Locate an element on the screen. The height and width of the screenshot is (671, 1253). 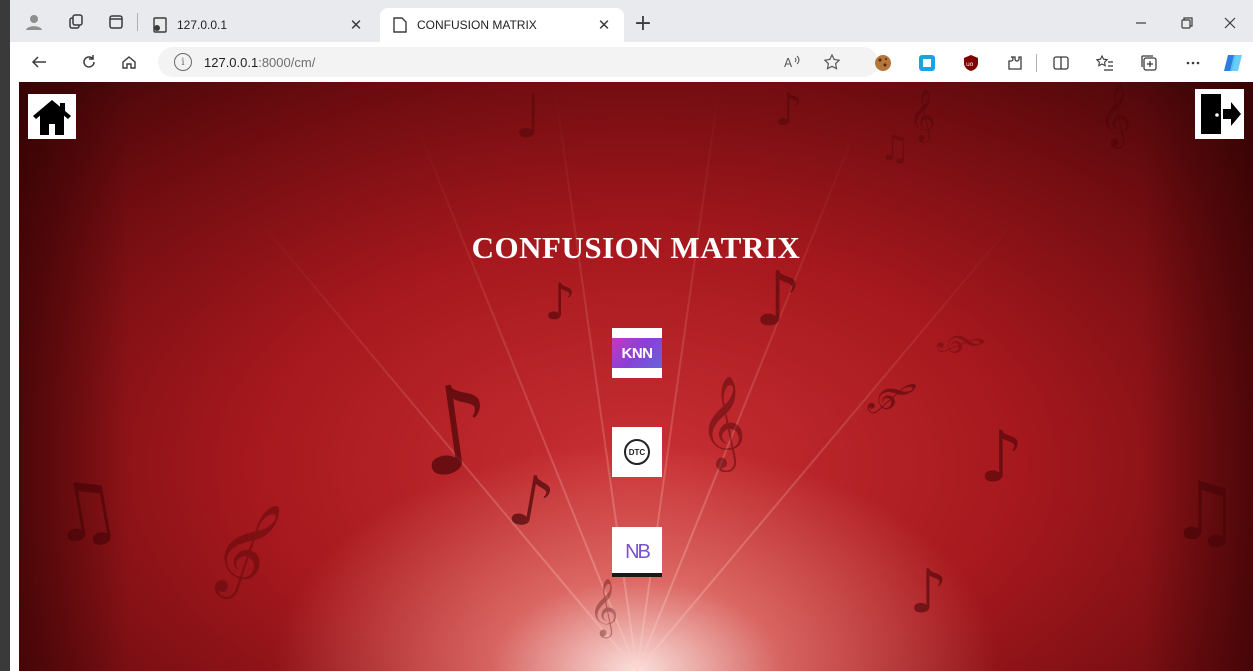
copilot-icon is located at coordinates (1233, 63).